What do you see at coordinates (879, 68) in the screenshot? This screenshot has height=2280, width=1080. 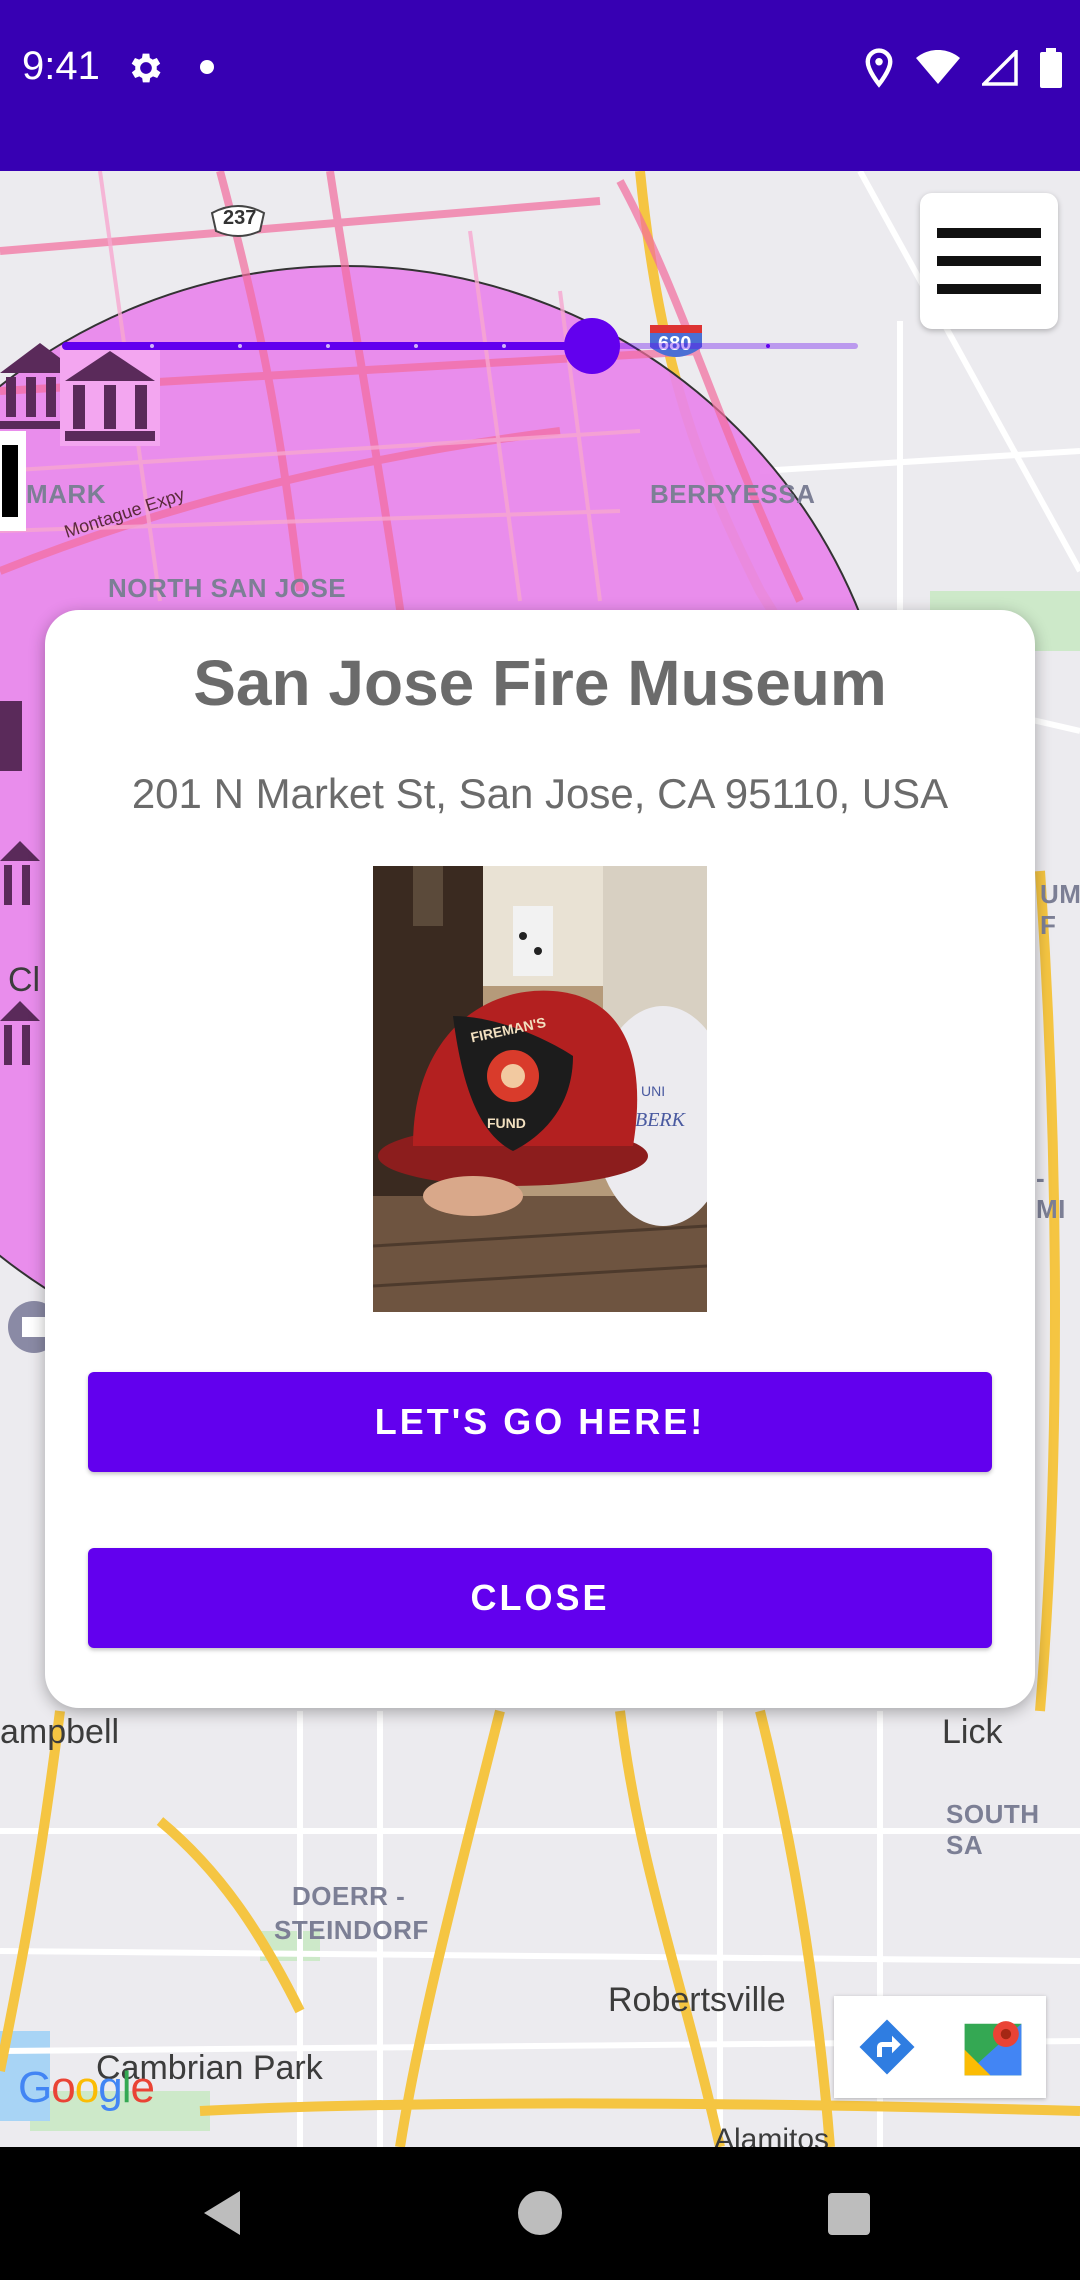 I see `location-icon` at bounding box center [879, 68].